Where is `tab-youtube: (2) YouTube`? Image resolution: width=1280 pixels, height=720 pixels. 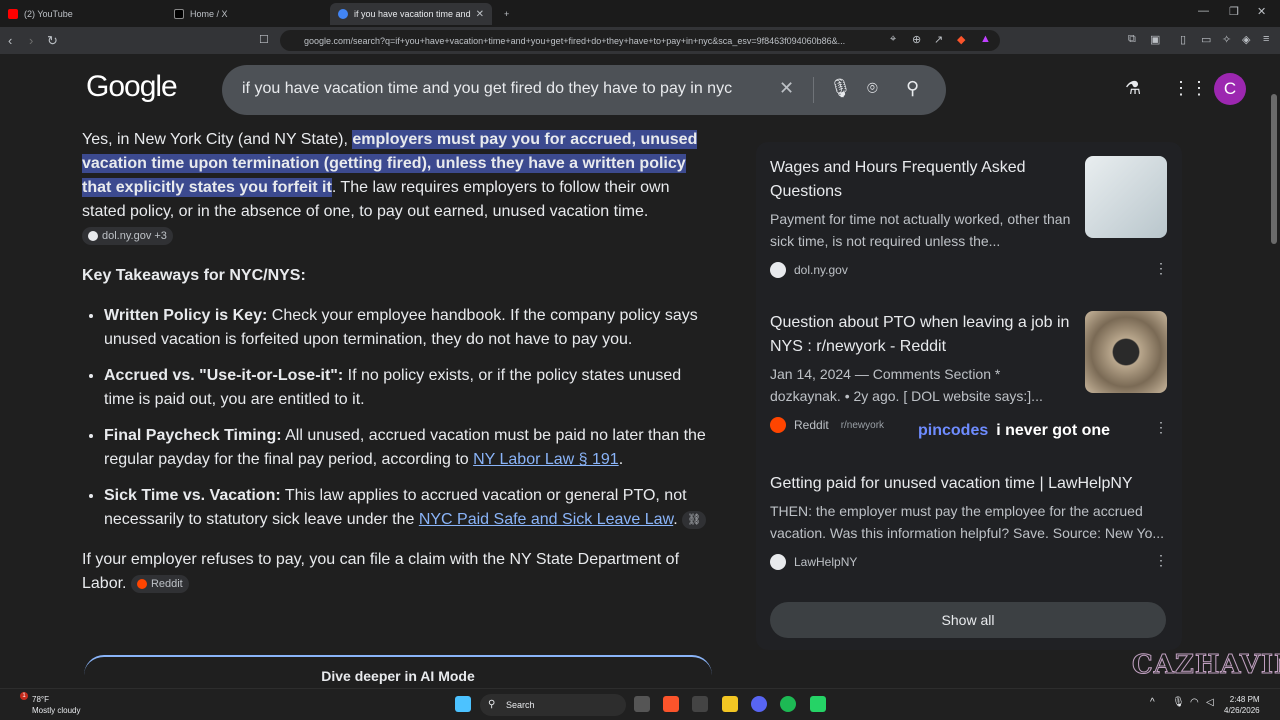
tab-youtube: (2) YouTube is located at coordinates (82, 14).